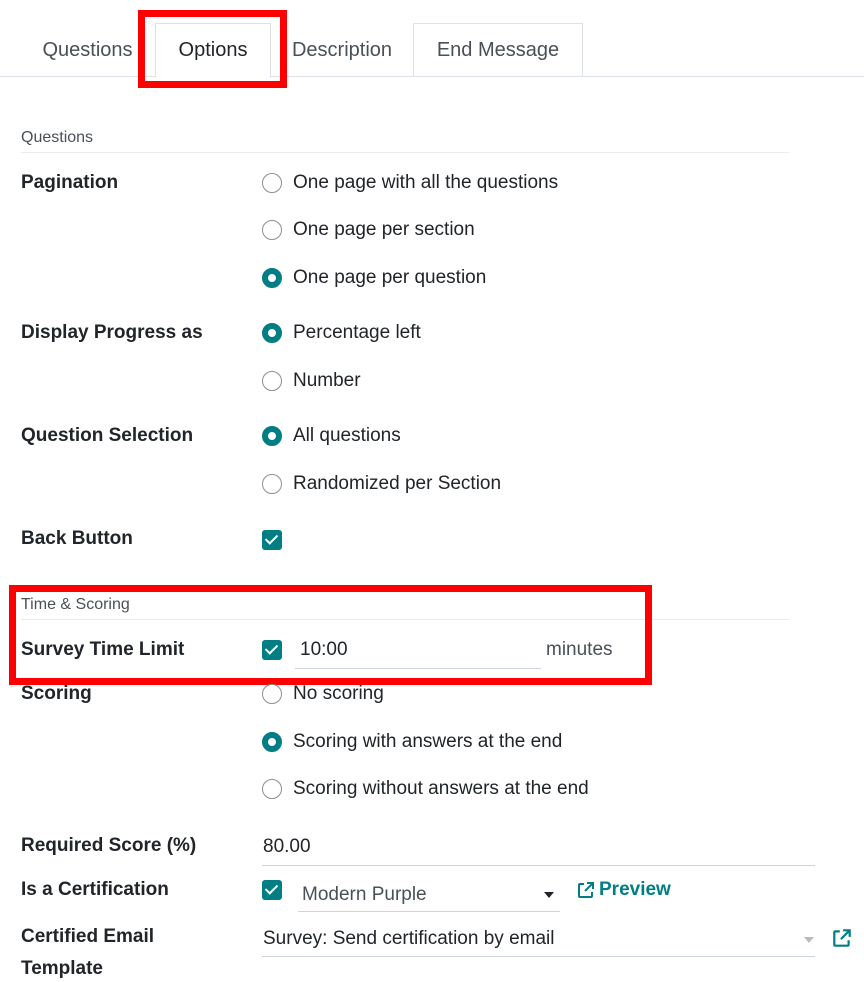 The image size is (864, 982). Describe the element at coordinates (408, 939) in the screenshot. I see `certified-email-select: Survey: Send certification by email` at that location.